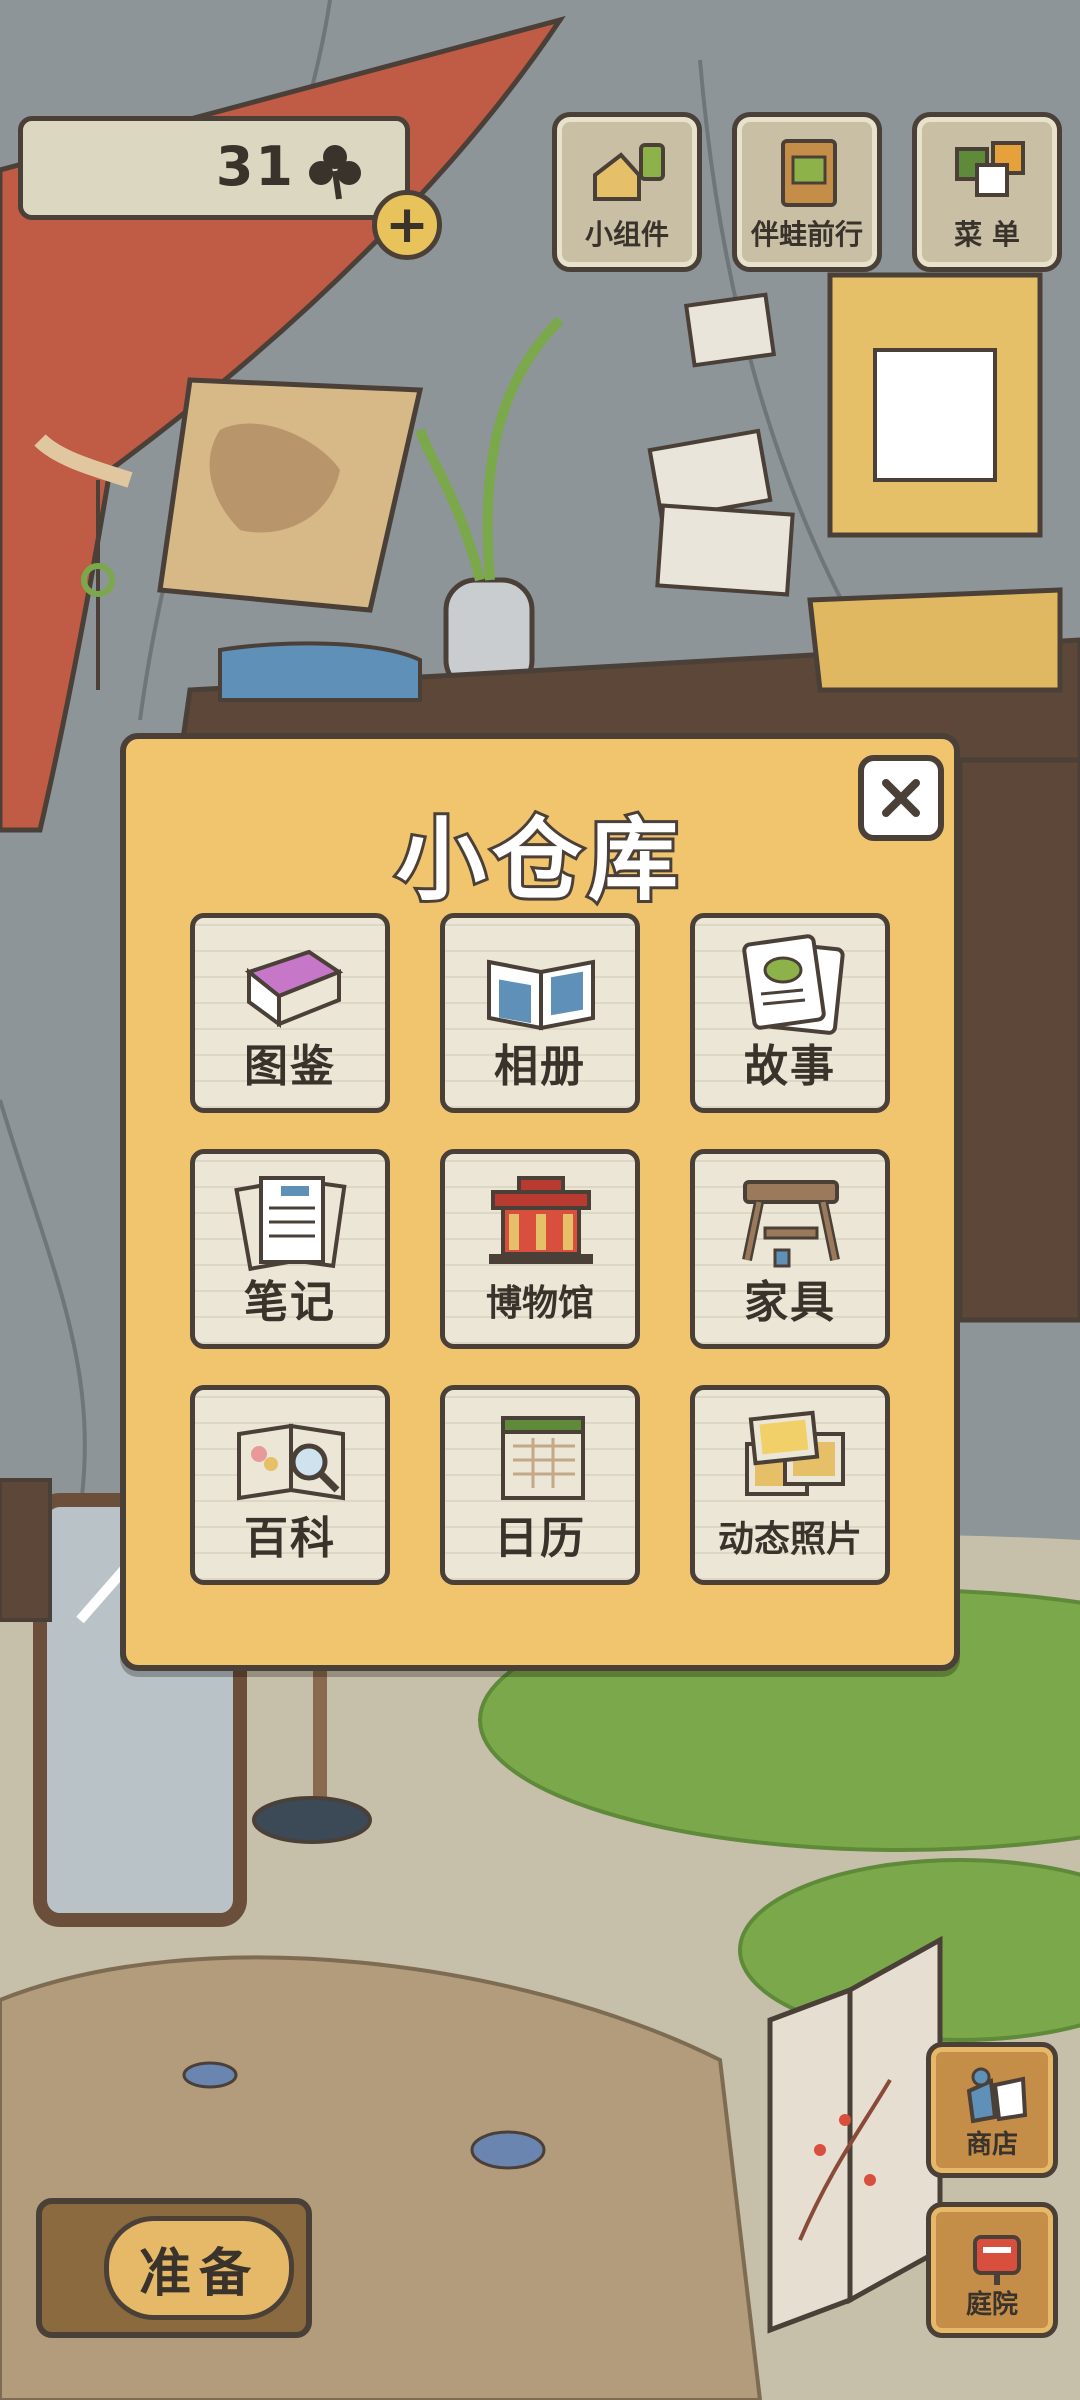 The image size is (1080, 2400). I want to click on menu-button: 菜 单, so click(987, 192).